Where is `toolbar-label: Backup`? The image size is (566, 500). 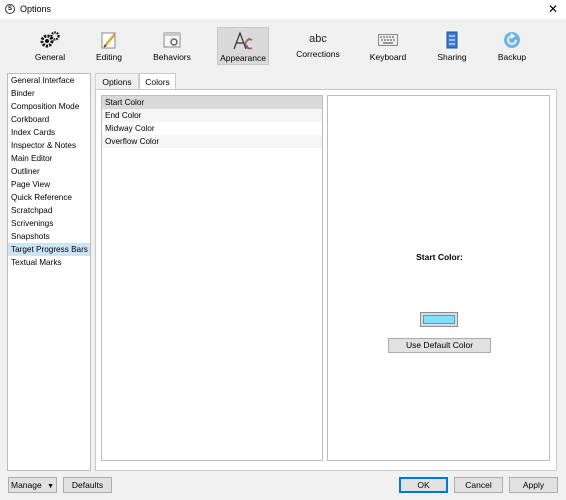
toolbar-label: Backup is located at coordinates (512, 57).